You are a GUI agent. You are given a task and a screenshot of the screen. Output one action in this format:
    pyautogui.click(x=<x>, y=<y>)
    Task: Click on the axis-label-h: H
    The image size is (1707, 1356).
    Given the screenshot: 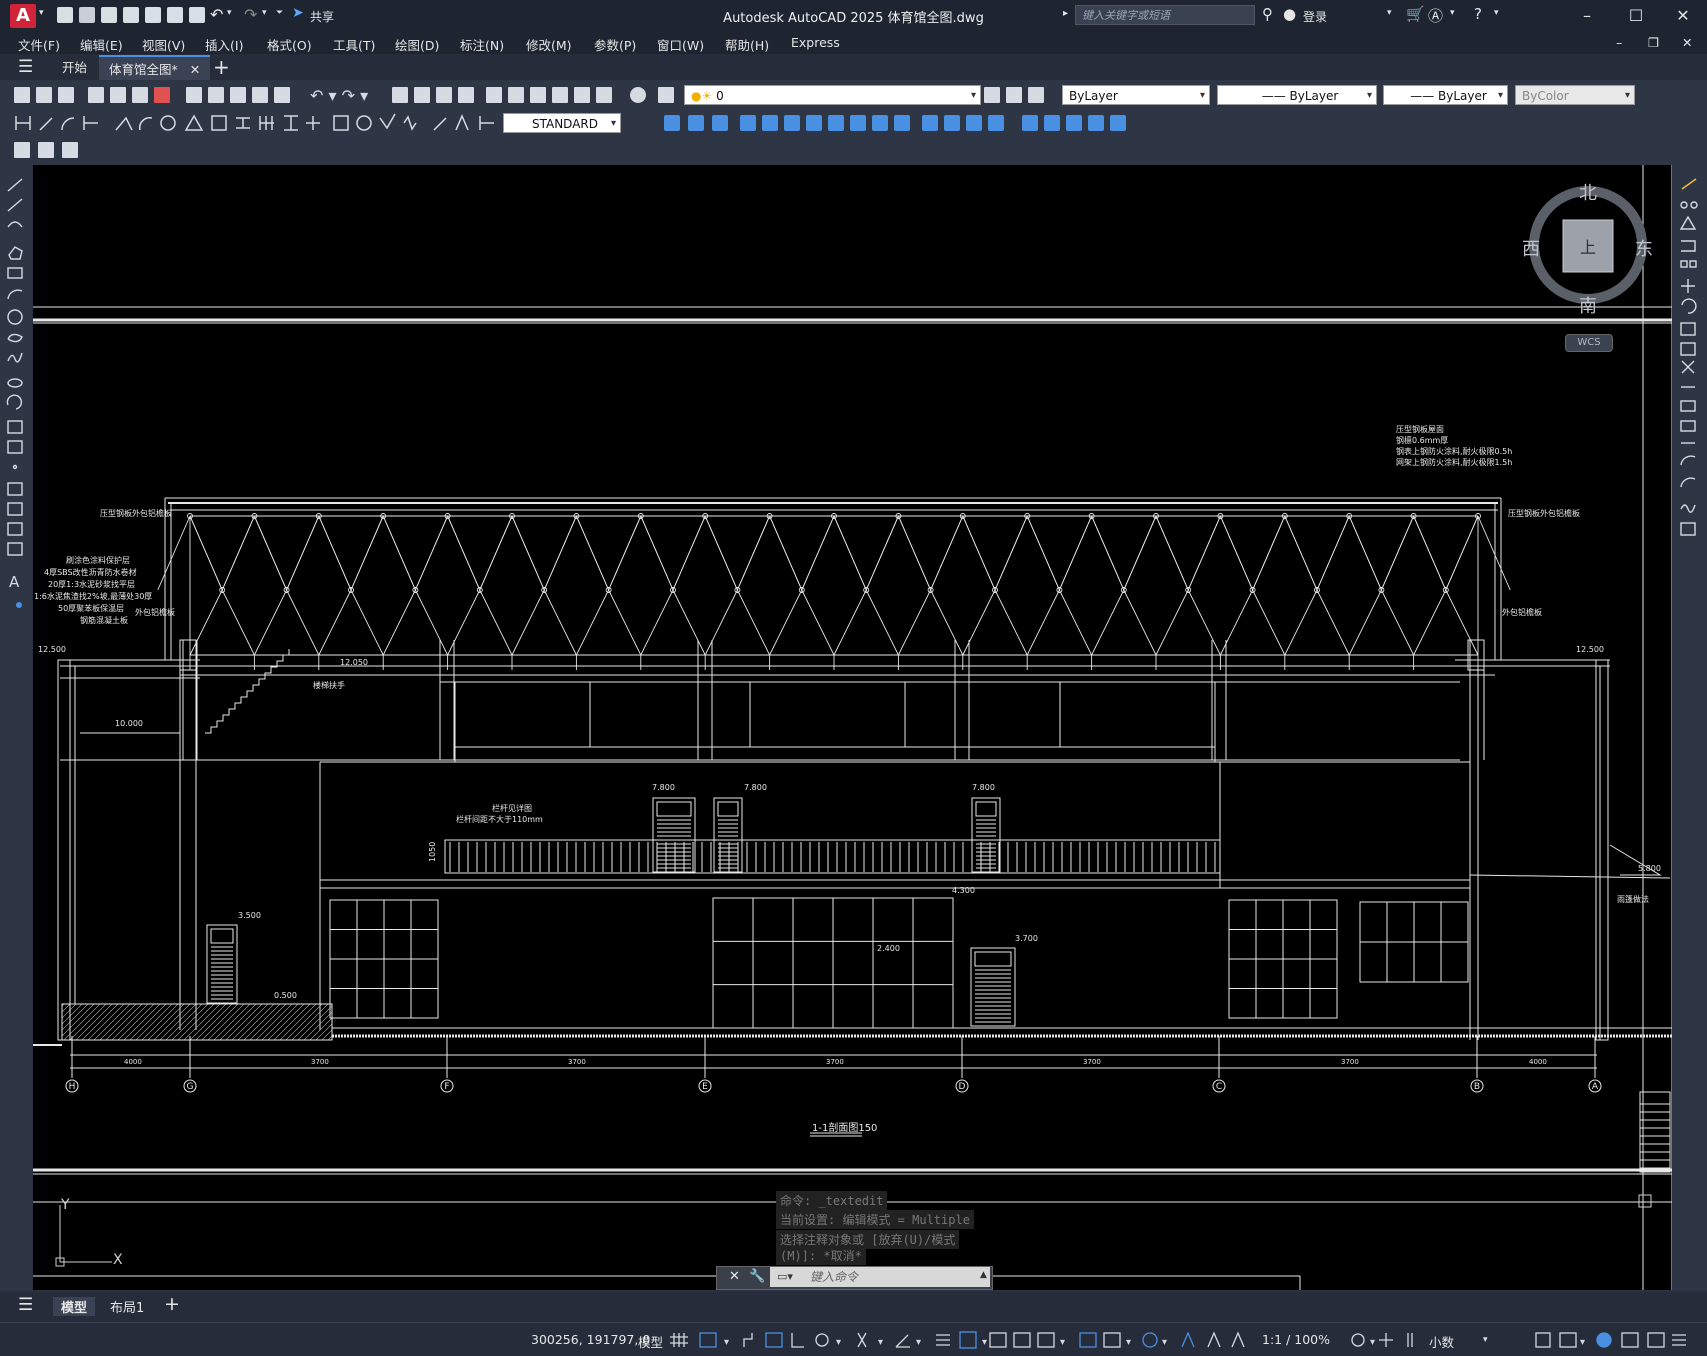 What is the action you would take?
    pyautogui.click(x=72, y=1087)
    